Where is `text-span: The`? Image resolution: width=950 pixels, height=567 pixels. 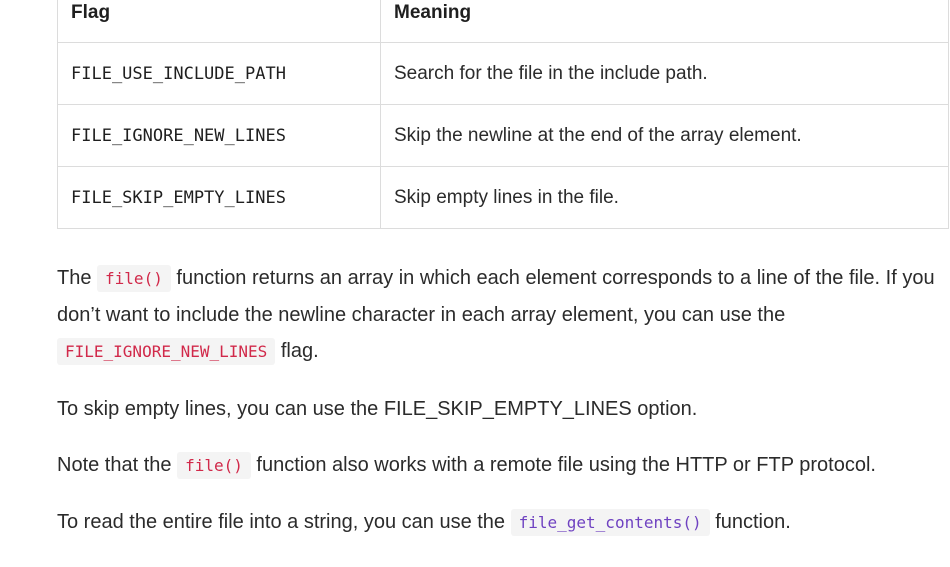
text-span: The is located at coordinates (77, 278).